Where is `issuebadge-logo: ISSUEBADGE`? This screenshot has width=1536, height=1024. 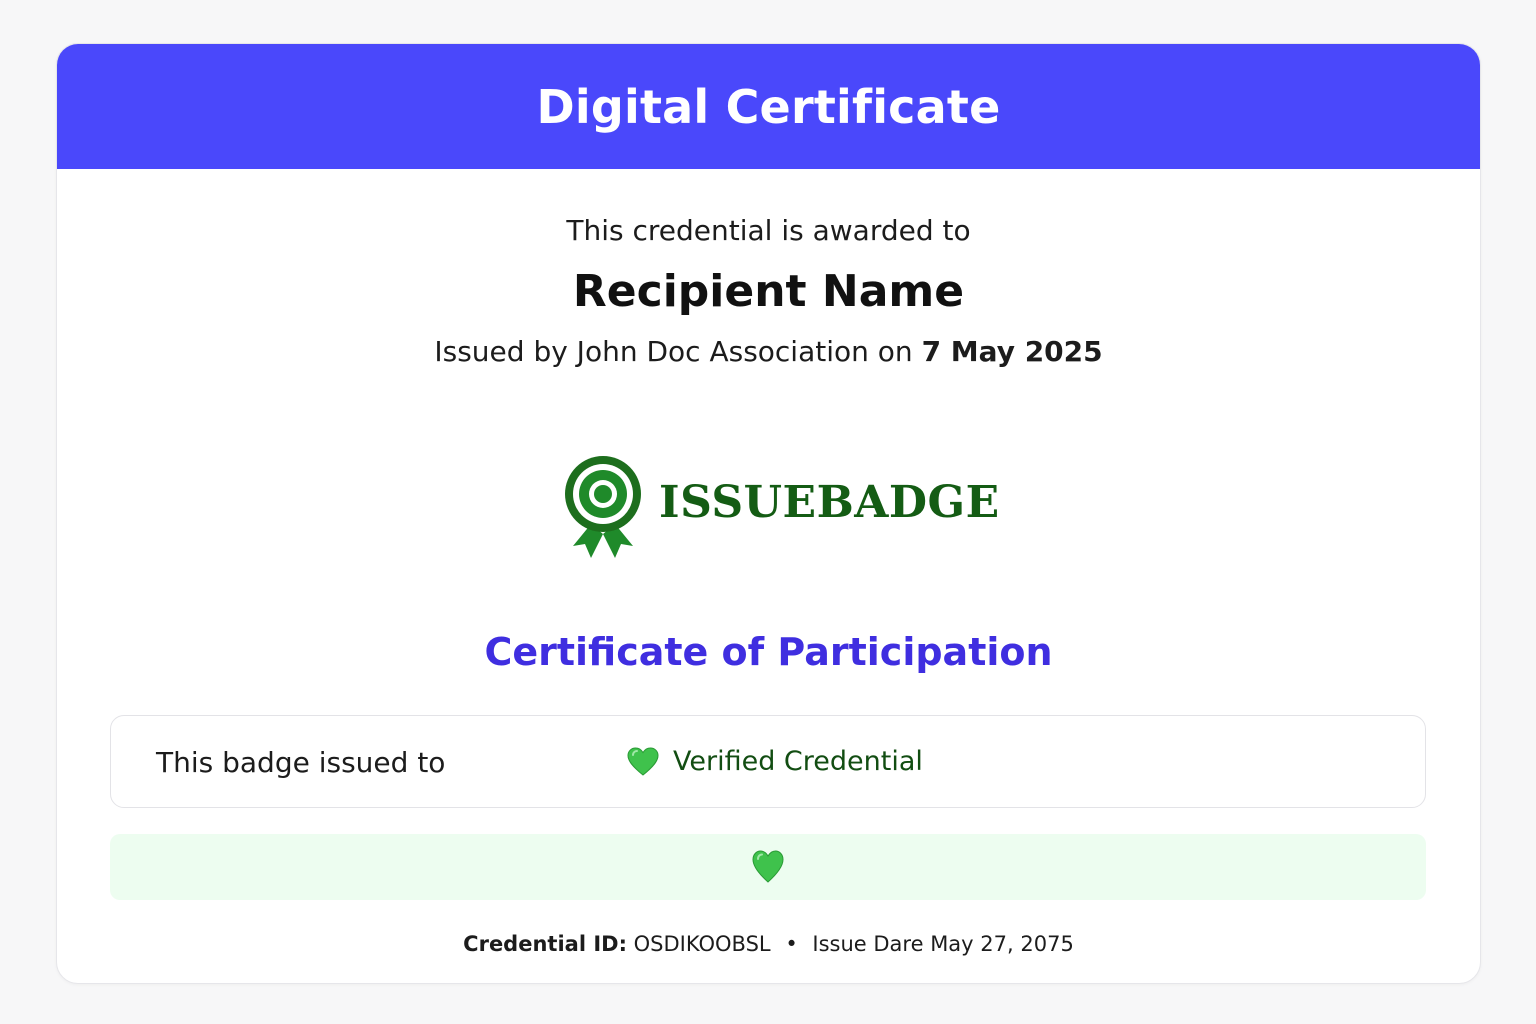 issuebadge-logo: ISSUEBADGE is located at coordinates (781, 508).